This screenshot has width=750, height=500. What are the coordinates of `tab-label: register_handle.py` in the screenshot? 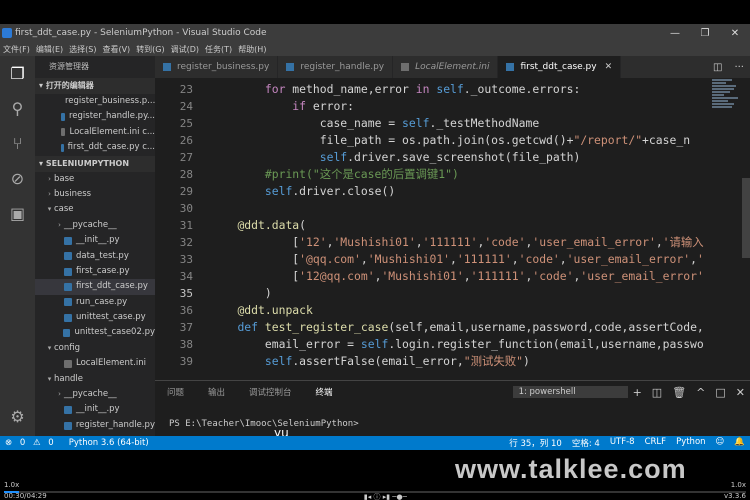 It's located at (342, 67).